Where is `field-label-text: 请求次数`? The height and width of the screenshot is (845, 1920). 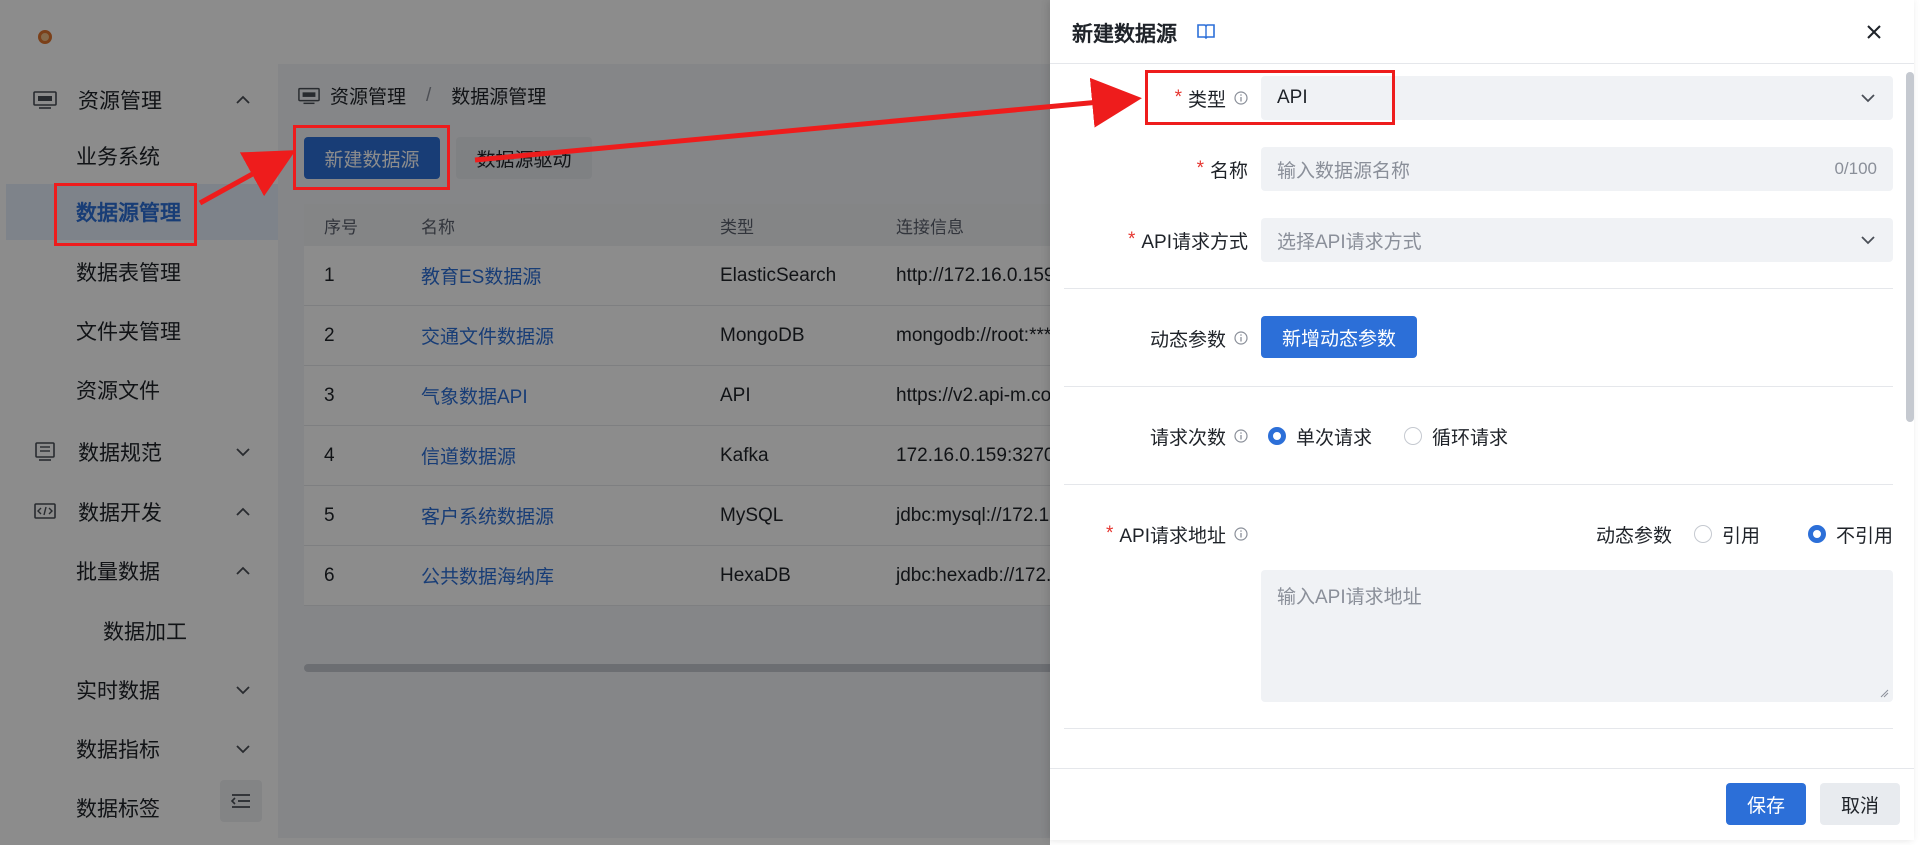
field-label-text: 请求次数 is located at coordinates (1187, 438).